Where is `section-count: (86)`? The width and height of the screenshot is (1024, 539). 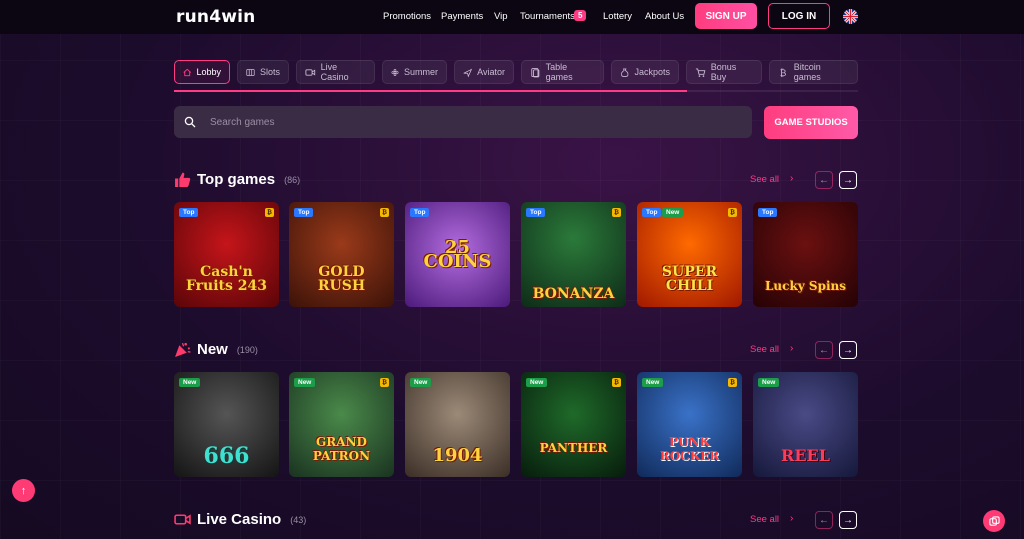
section-count: (86) is located at coordinates (292, 179).